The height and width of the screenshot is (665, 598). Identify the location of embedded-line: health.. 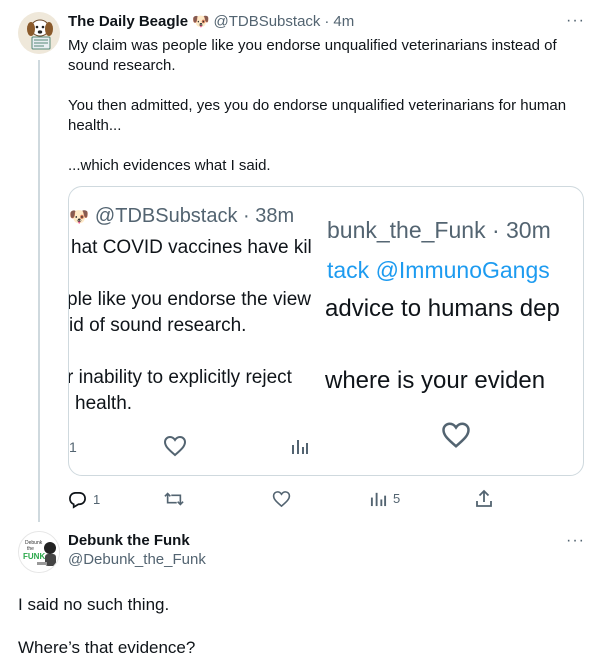
(104, 403).